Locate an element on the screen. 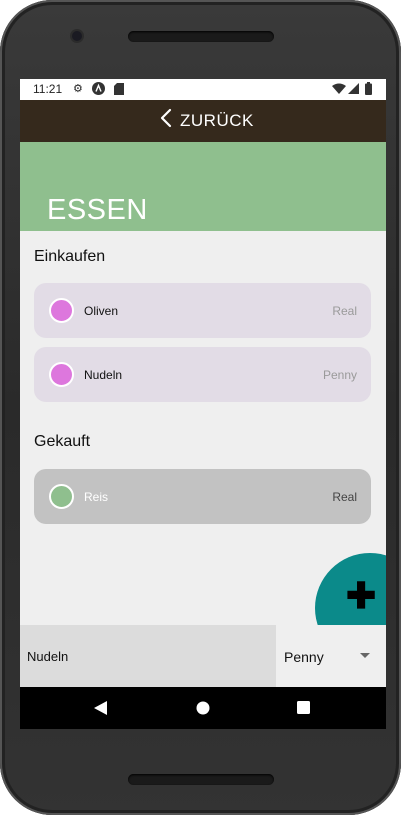 This screenshot has height=815, width=401. status-time: 11:21 is located at coordinates (48, 89).